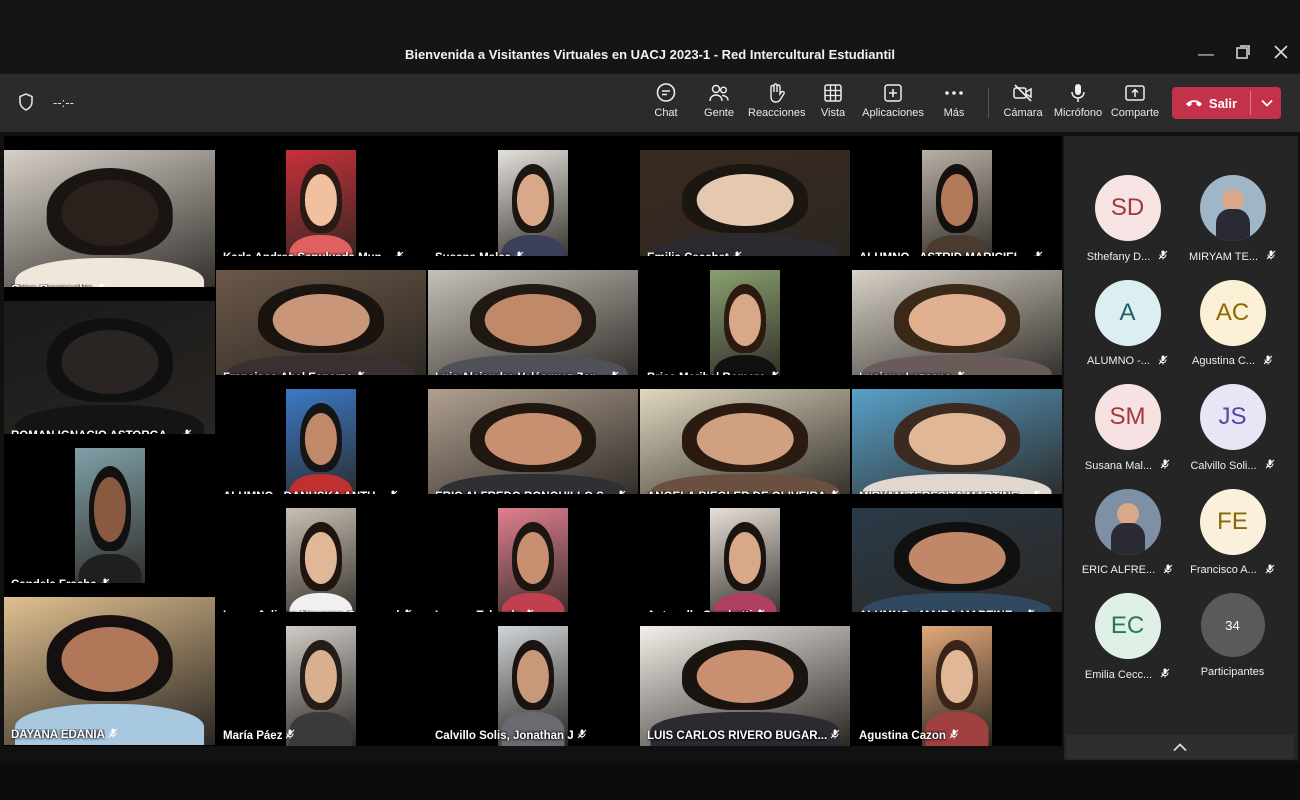 The width and height of the screenshot is (1300, 800). What do you see at coordinates (1127, 208) in the screenshot?
I see `avatar: SD` at bounding box center [1127, 208].